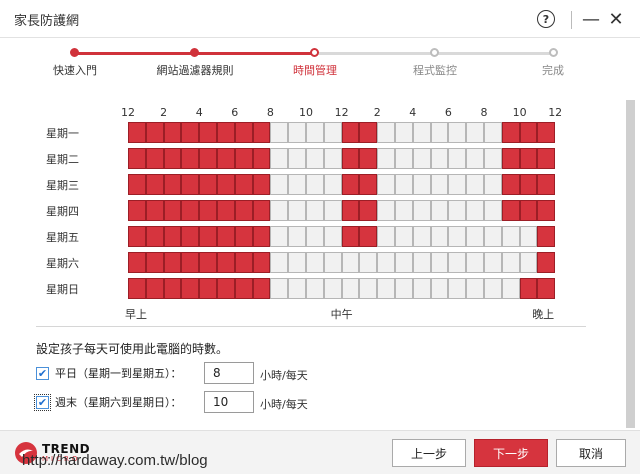 This screenshot has height=474, width=640. What do you see at coordinates (546, 19) in the screenshot?
I see `help-icon: ?` at bounding box center [546, 19].